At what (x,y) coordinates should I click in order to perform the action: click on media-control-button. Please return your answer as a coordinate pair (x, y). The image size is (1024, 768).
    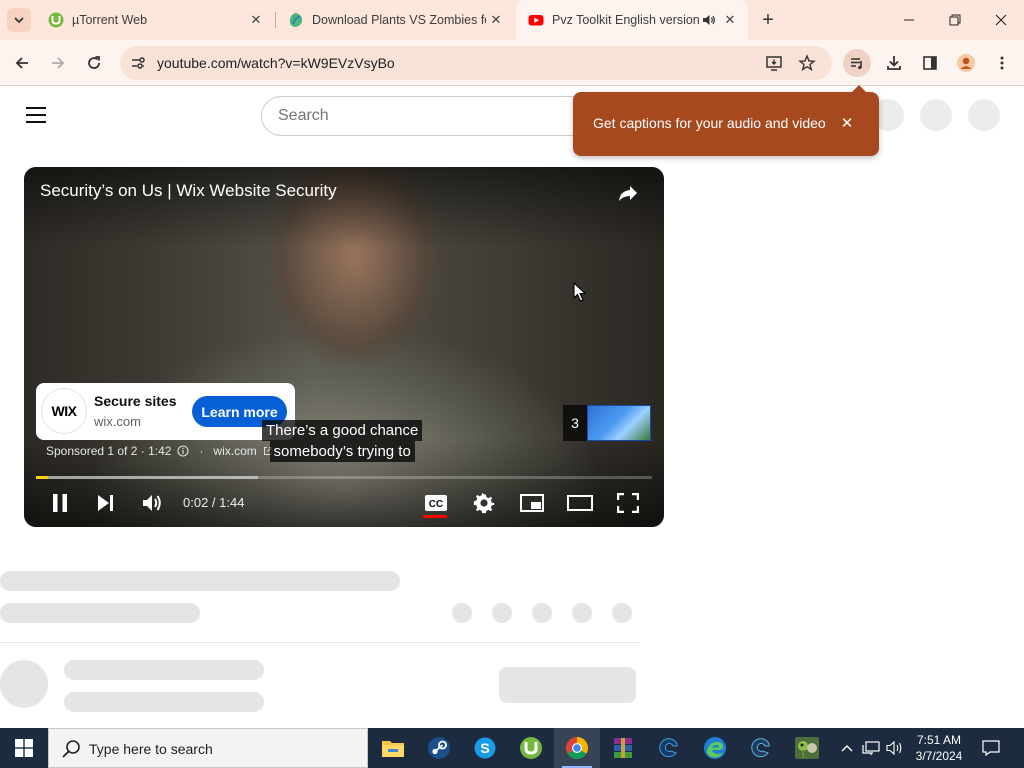
    Looking at the image, I should click on (857, 63).